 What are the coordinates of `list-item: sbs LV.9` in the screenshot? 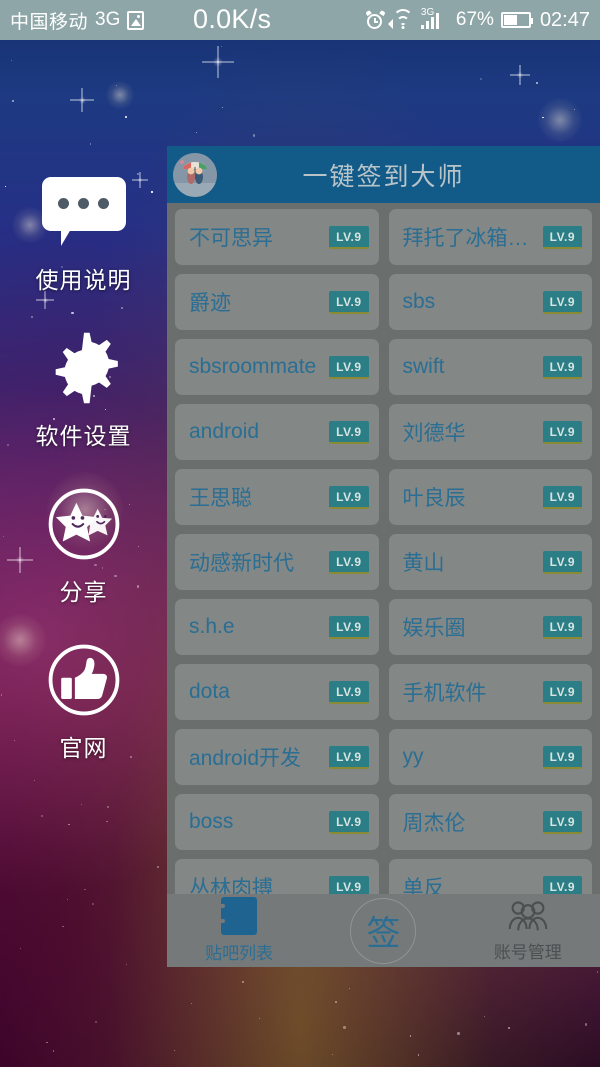 It's located at (490, 302).